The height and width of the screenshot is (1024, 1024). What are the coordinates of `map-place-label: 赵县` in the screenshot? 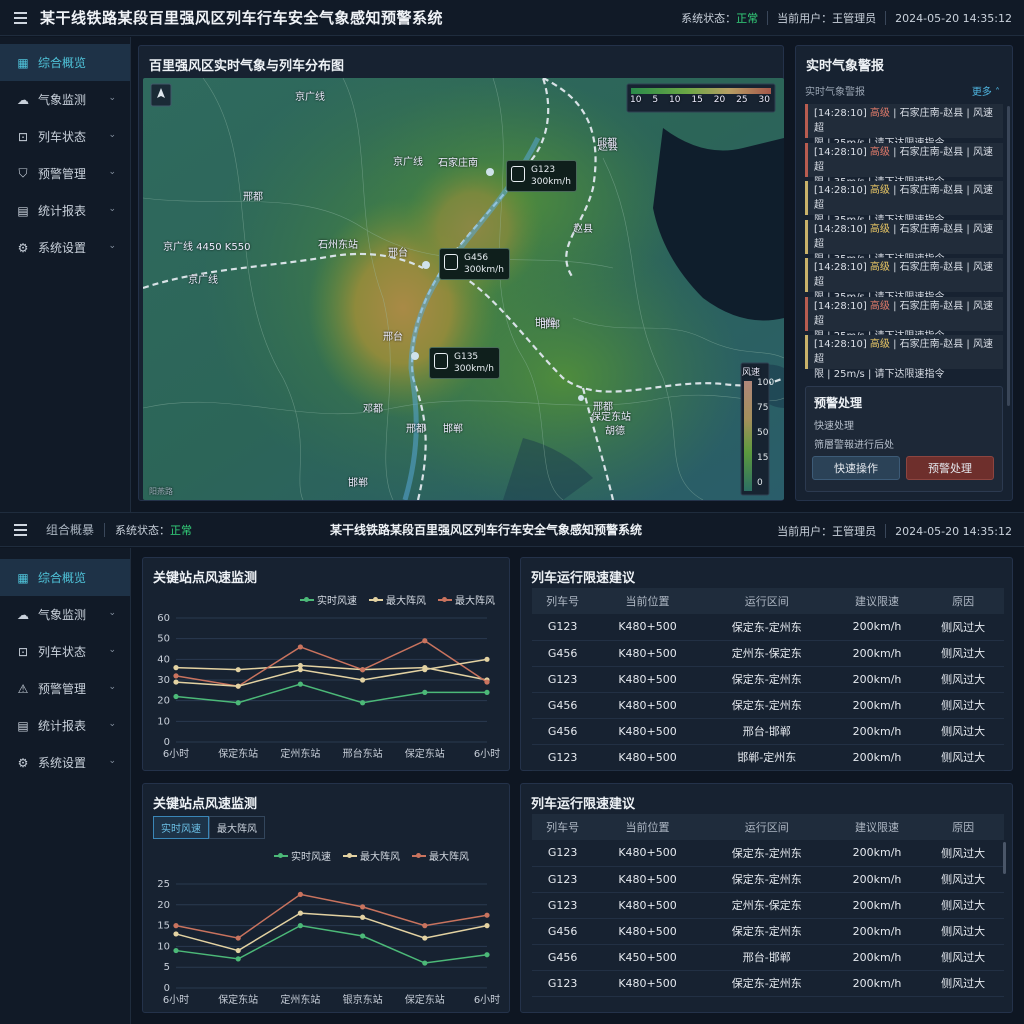 It's located at (583, 229).